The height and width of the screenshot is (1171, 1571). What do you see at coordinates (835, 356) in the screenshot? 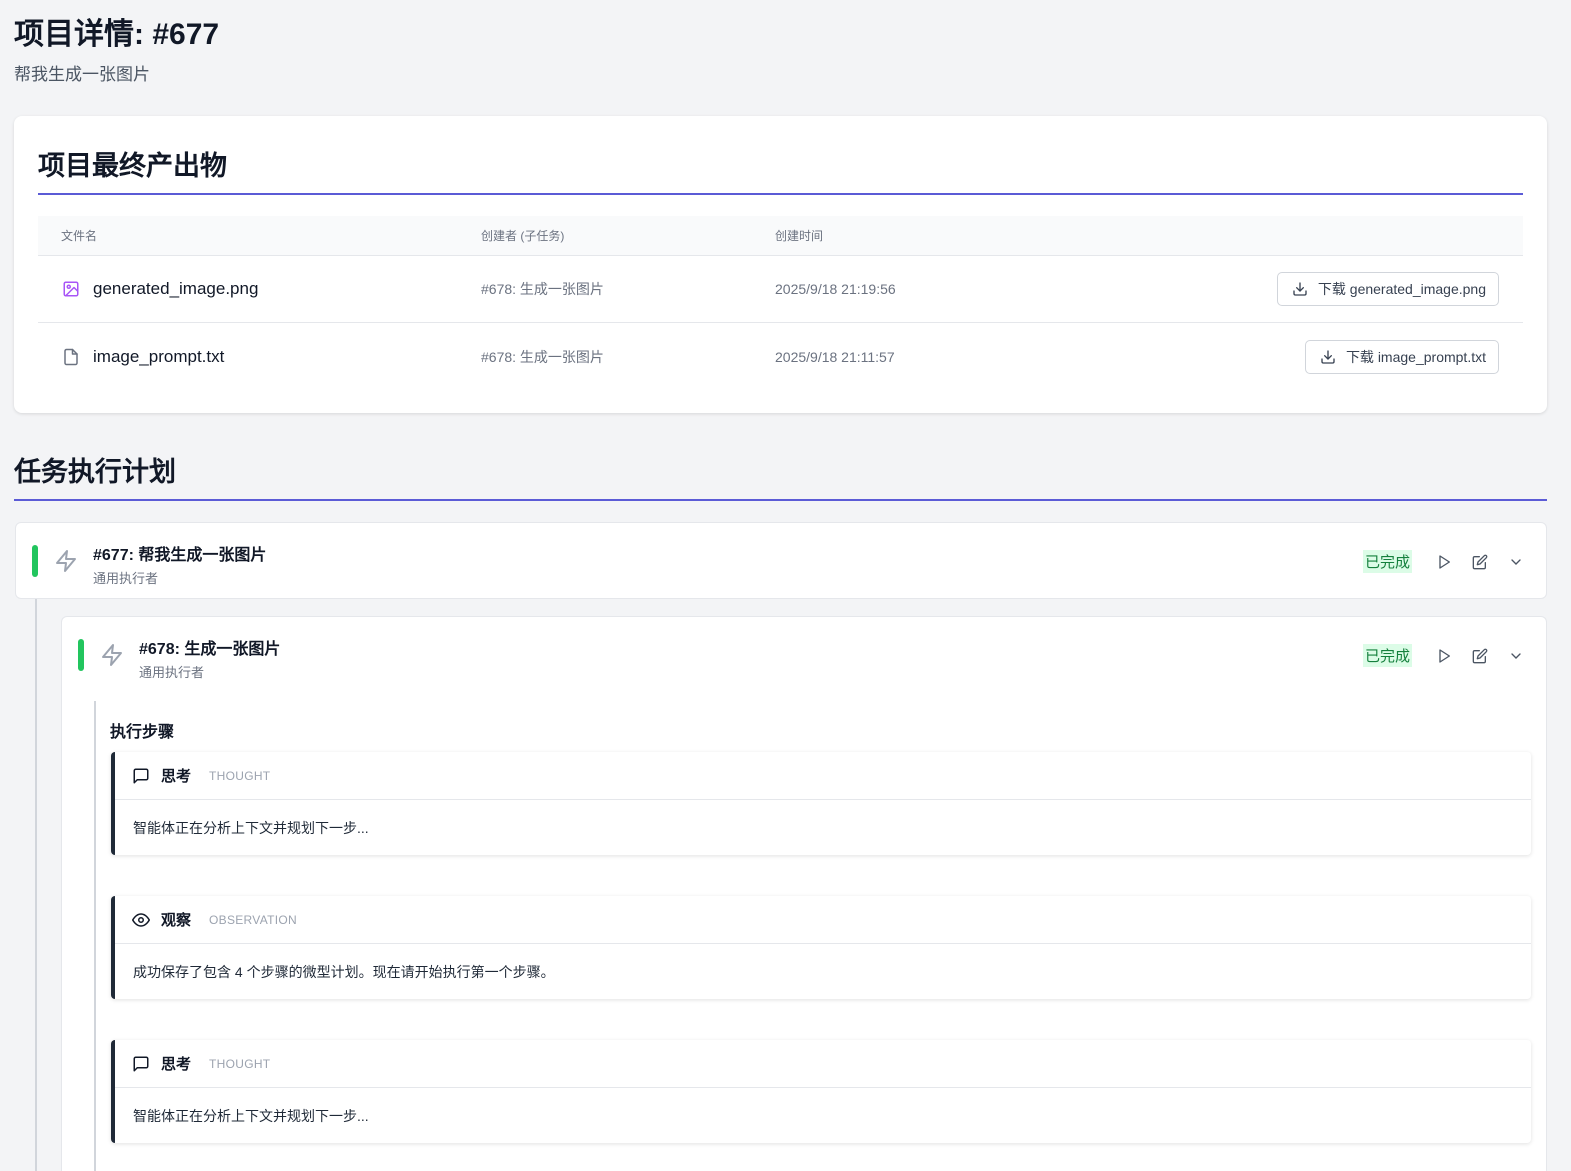
I see `file-created-time: 2025/9/18 21:11:57` at bounding box center [835, 356].